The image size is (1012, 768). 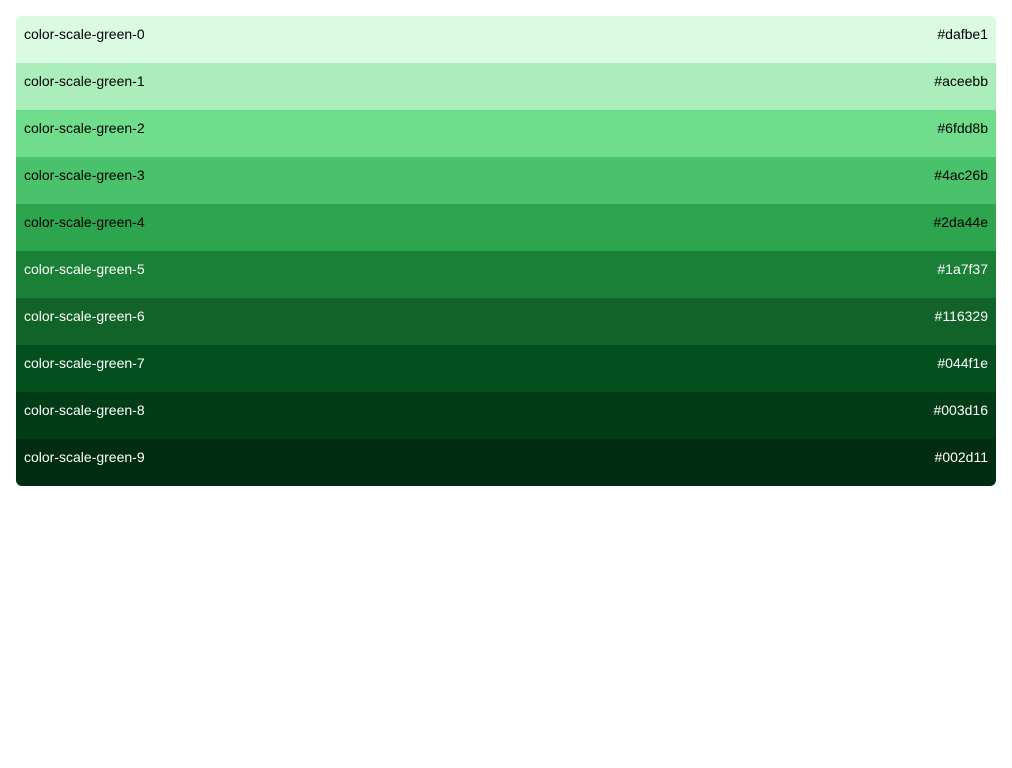 What do you see at coordinates (961, 316) in the screenshot?
I see `swatch-hex: #116329` at bounding box center [961, 316].